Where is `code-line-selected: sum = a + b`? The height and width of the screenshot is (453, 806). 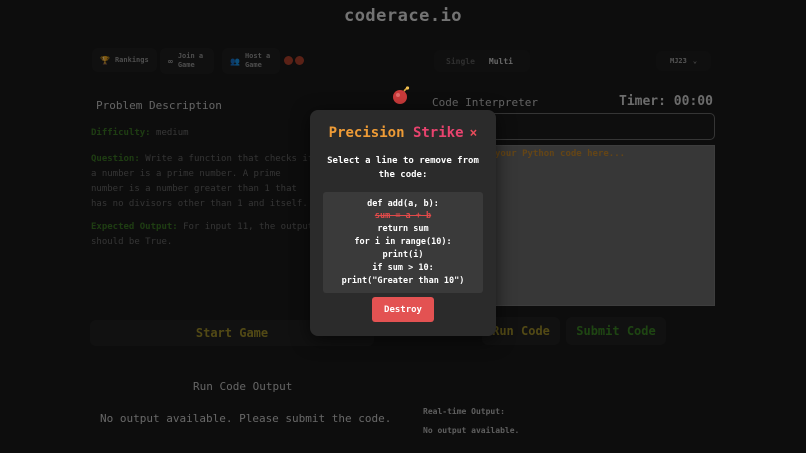 code-line-selected: sum = a + b is located at coordinates (403, 216).